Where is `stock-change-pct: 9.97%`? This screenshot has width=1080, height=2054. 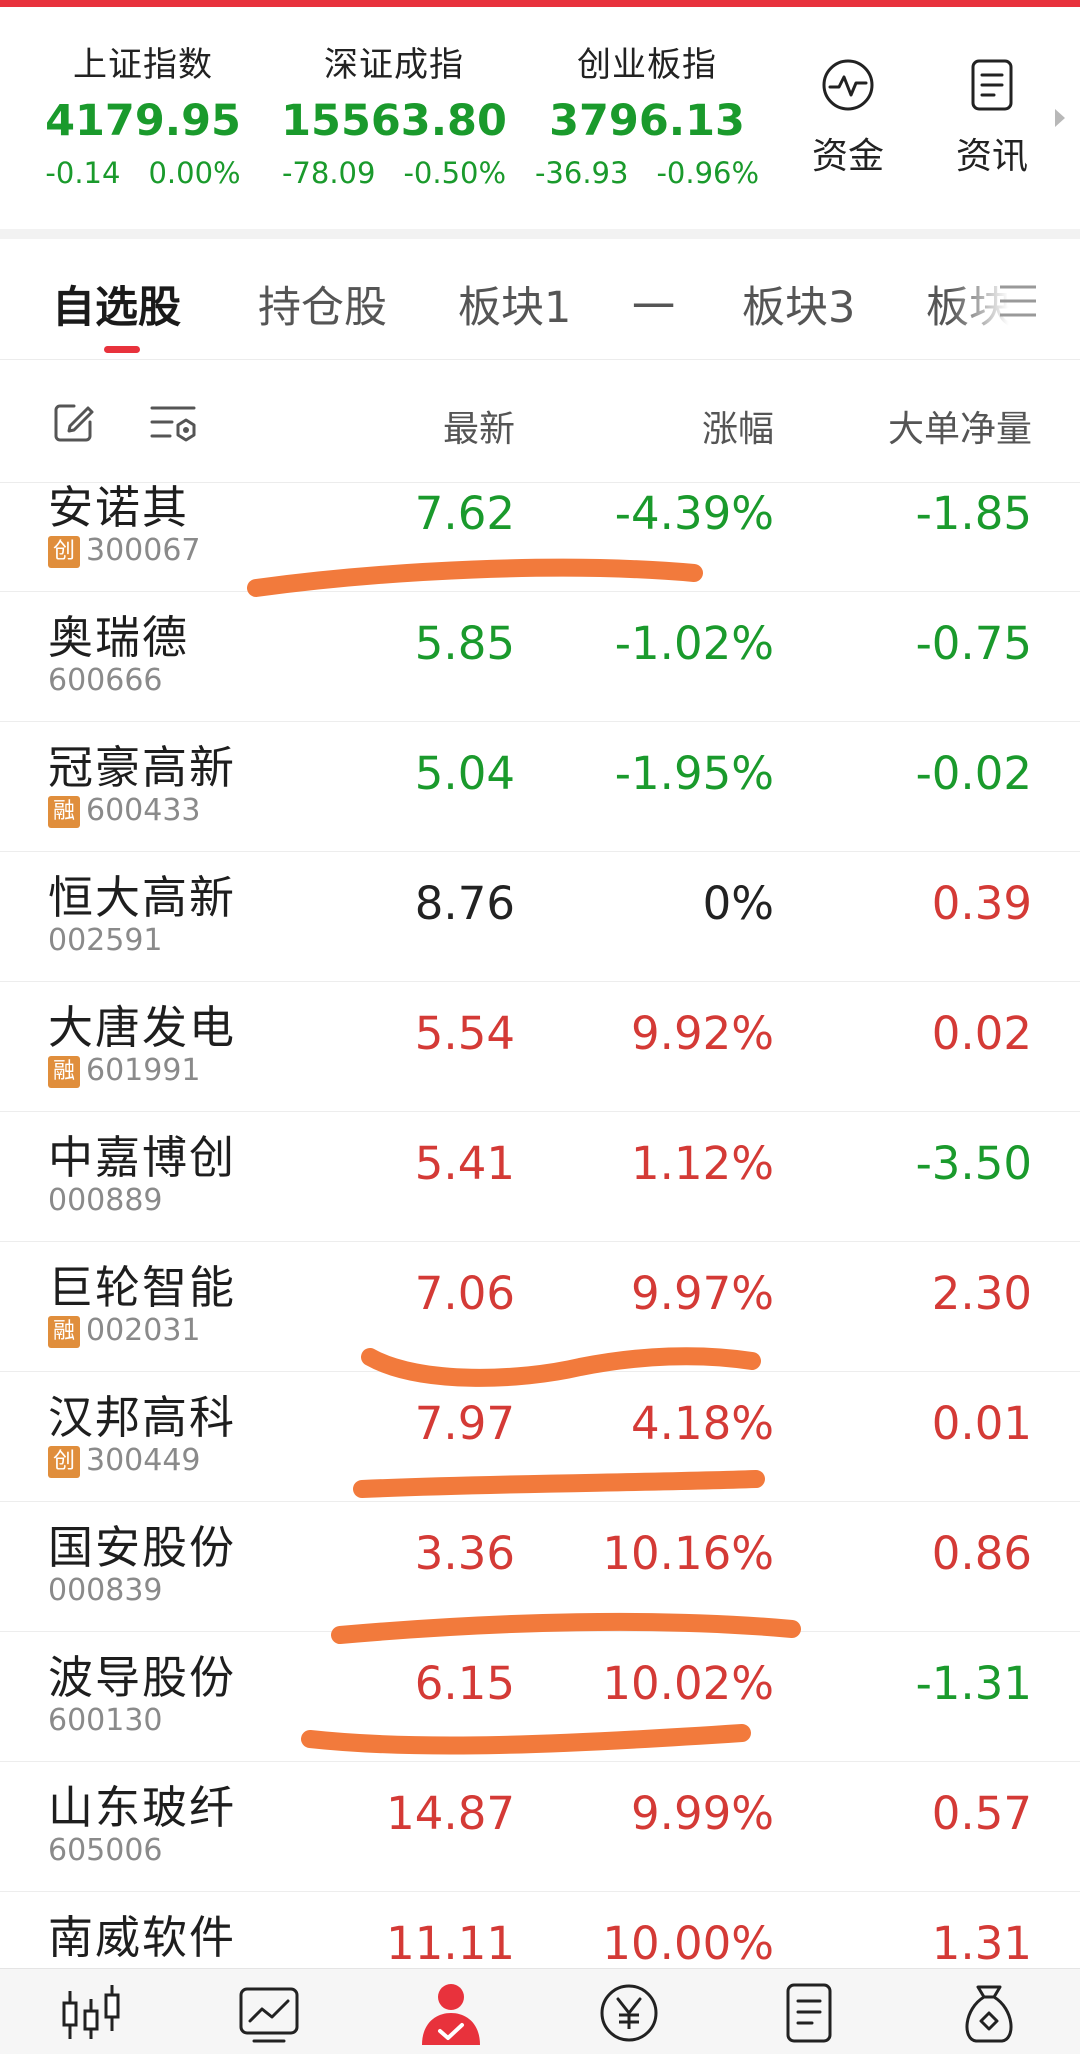 stock-change-pct: 9.97% is located at coordinates (702, 1293).